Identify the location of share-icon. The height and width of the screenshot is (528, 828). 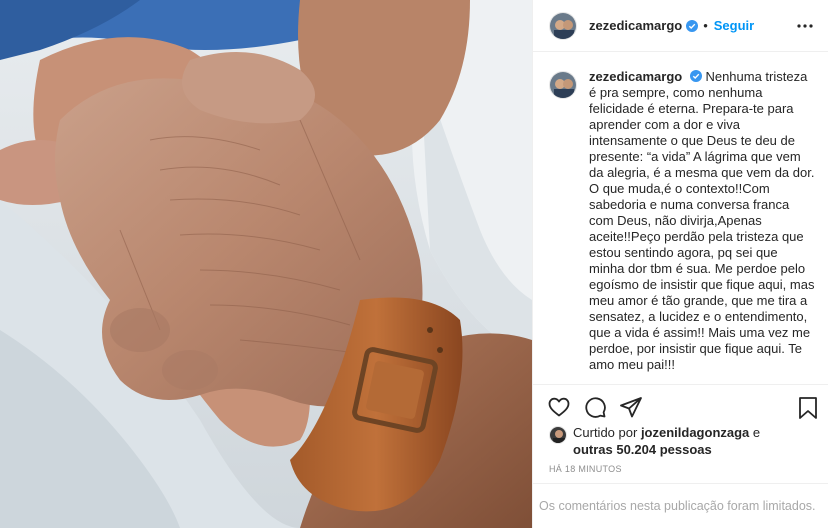
(631, 407).